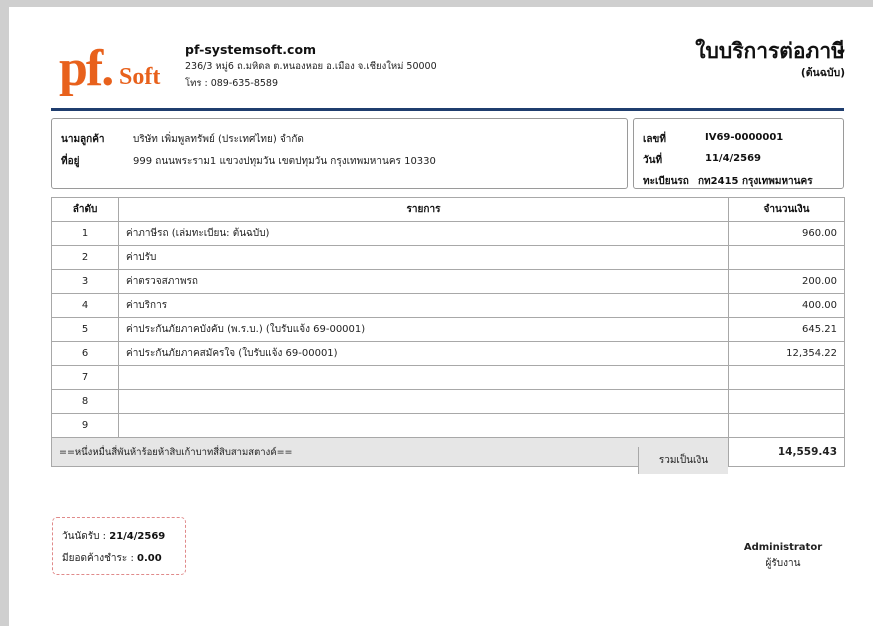 The width and height of the screenshot is (873, 626). I want to click on appointment-date-line: วันนัดรับ : 21/4/2569, so click(113, 536).